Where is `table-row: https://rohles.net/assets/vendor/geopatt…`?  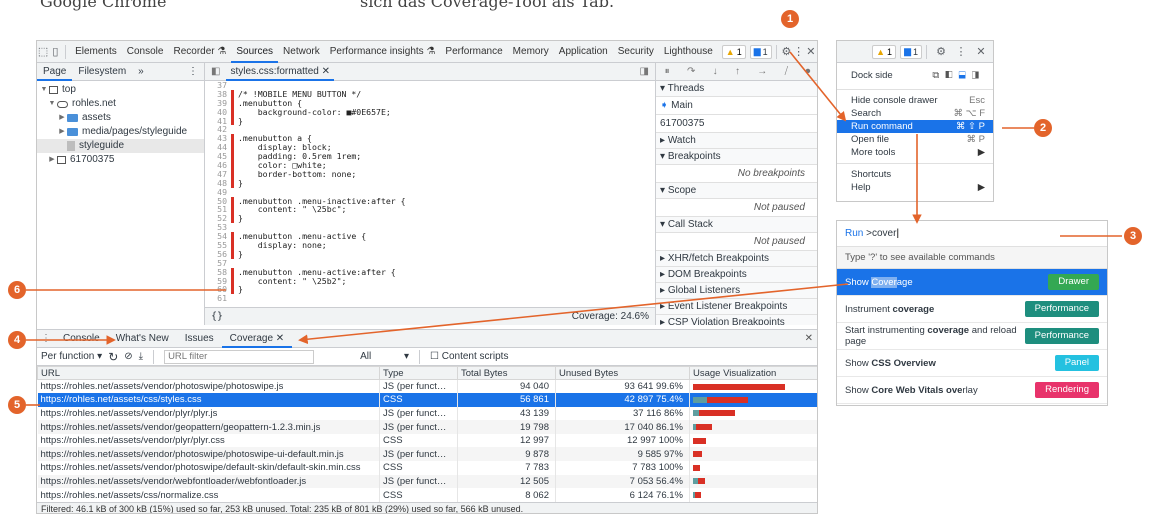
table-row: https://rohles.net/assets/vendor/geopatt… is located at coordinates (427, 427).